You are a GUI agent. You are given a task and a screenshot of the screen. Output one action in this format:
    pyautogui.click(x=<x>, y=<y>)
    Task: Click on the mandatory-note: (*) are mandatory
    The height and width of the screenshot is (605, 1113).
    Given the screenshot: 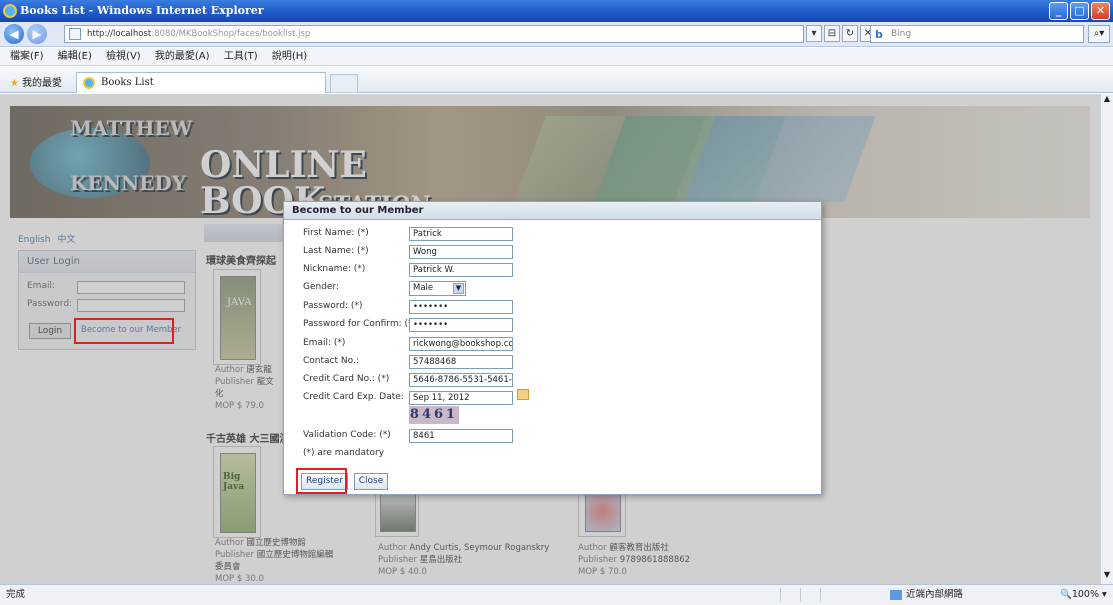 What is the action you would take?
    pyautogui.click(x=344, y=453)
    